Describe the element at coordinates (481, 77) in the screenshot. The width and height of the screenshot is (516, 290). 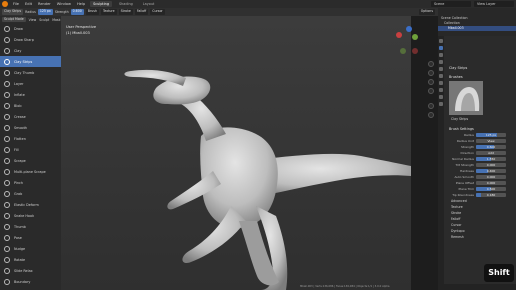
I see `brushes-section-header: Brushes` at that location.